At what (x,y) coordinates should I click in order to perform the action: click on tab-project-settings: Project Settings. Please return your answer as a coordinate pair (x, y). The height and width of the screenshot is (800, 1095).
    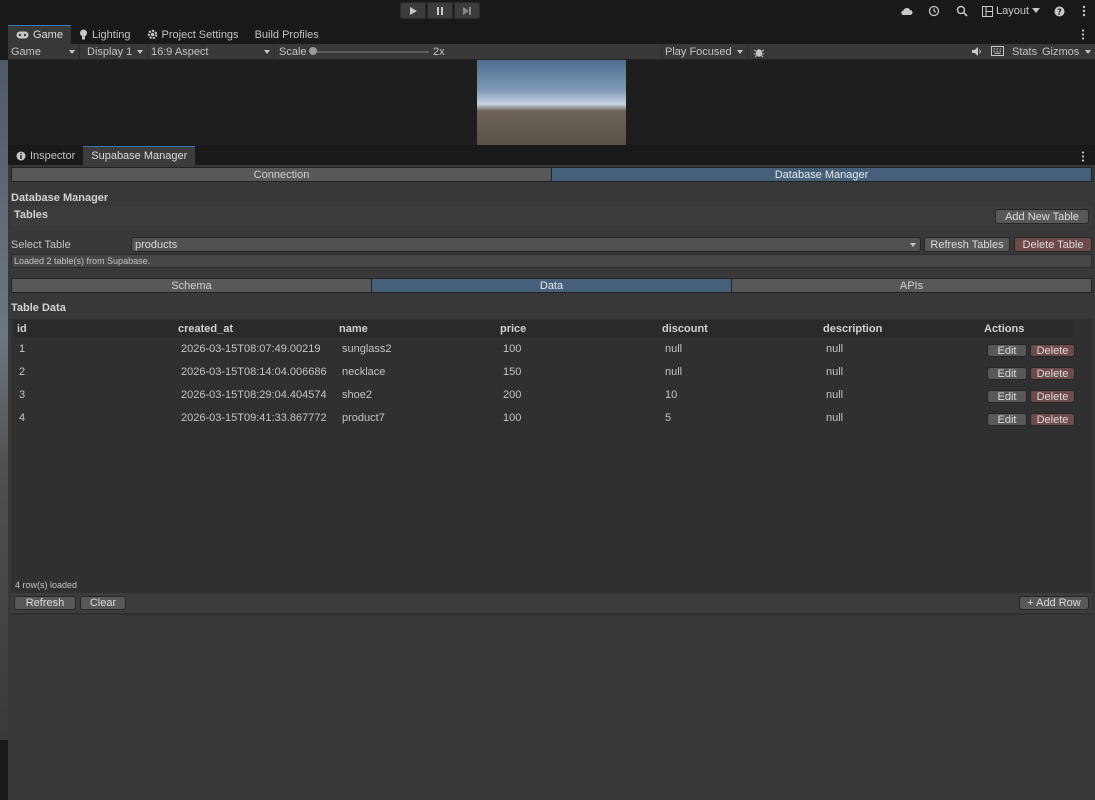
    Looking at the image, I should click on (193, 34).